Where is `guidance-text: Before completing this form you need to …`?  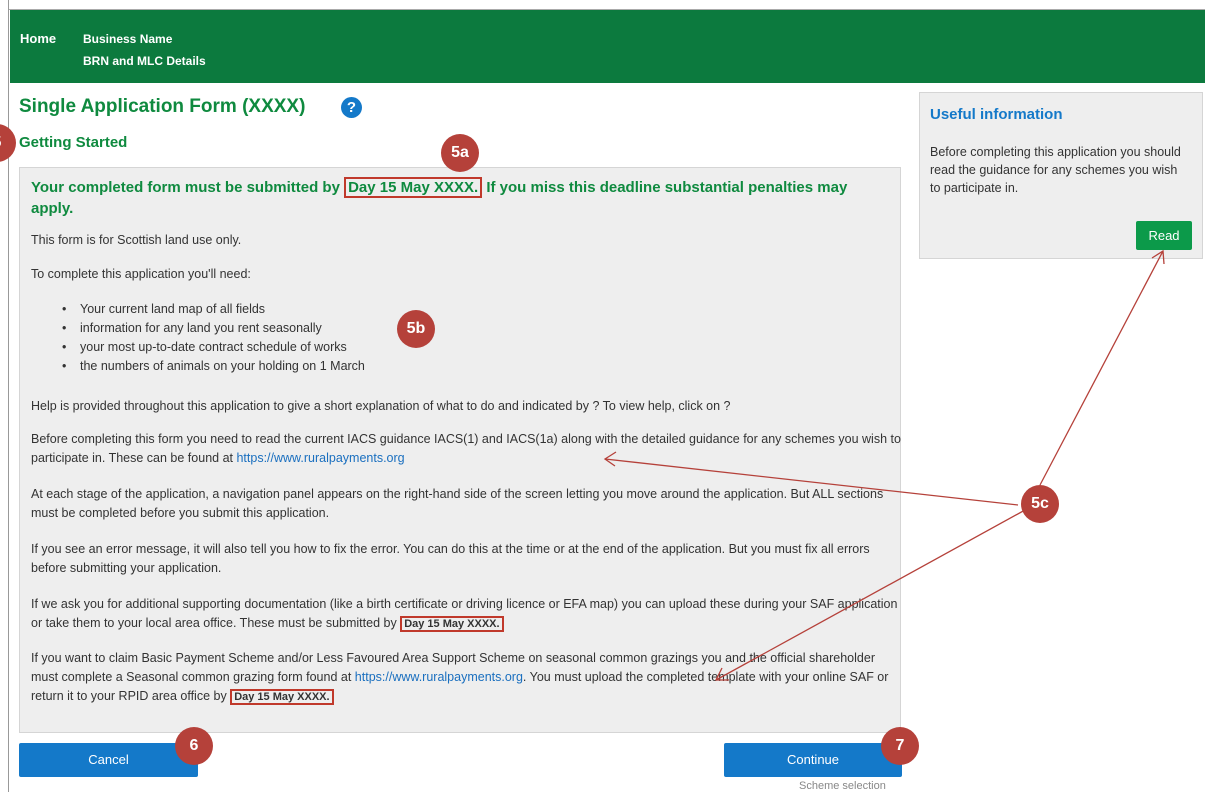 guidance-text: Before completing this form you need to … is located at coordinates (466, 449).